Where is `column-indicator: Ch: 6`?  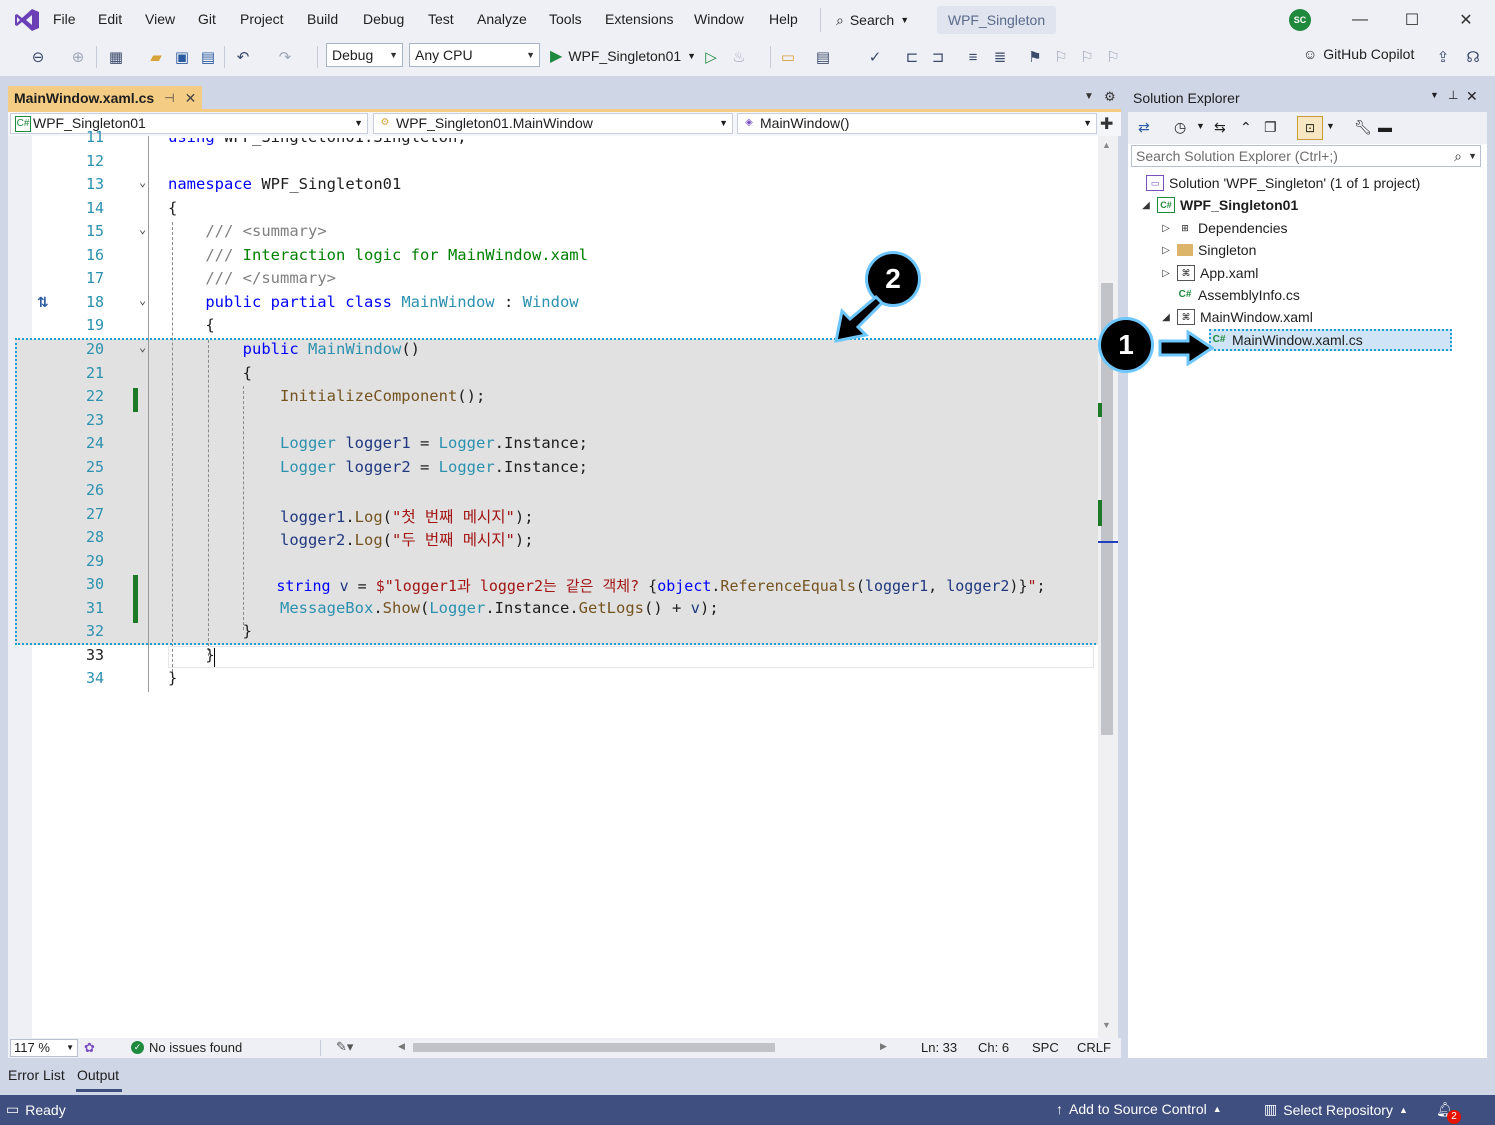
column-indicator: Ch: 6 is located at coordinates (993, 1047).